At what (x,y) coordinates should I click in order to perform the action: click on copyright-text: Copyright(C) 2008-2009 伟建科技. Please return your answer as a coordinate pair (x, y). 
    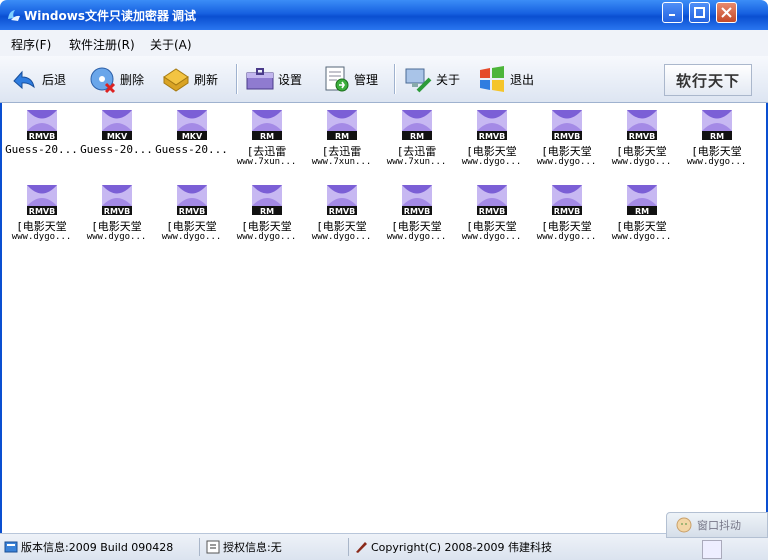
    Looking at the image, I should click on (461, 547).